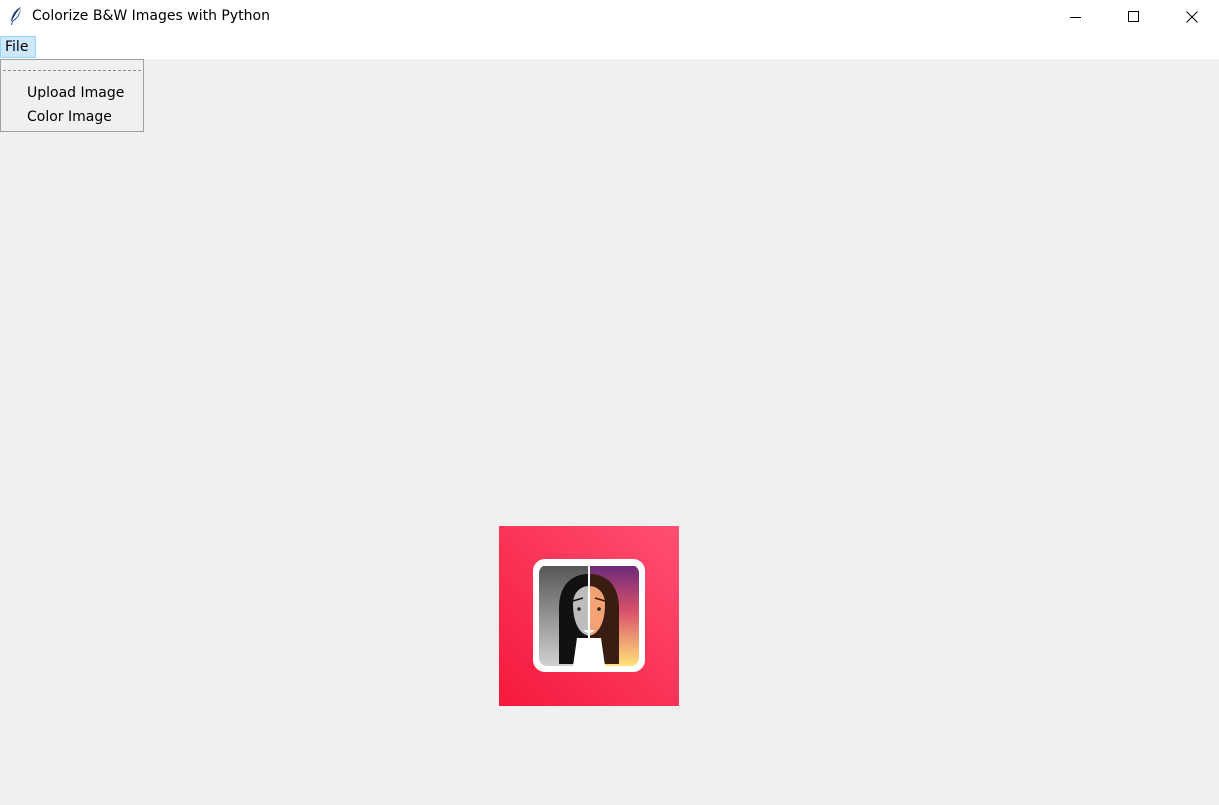 This screenshot has height=805, width=1219. What do you see at coordinates (151, 16) in the screenshot?
I see `window-title: Colorize B&W Images with Python` at bounding box center [151, 16].